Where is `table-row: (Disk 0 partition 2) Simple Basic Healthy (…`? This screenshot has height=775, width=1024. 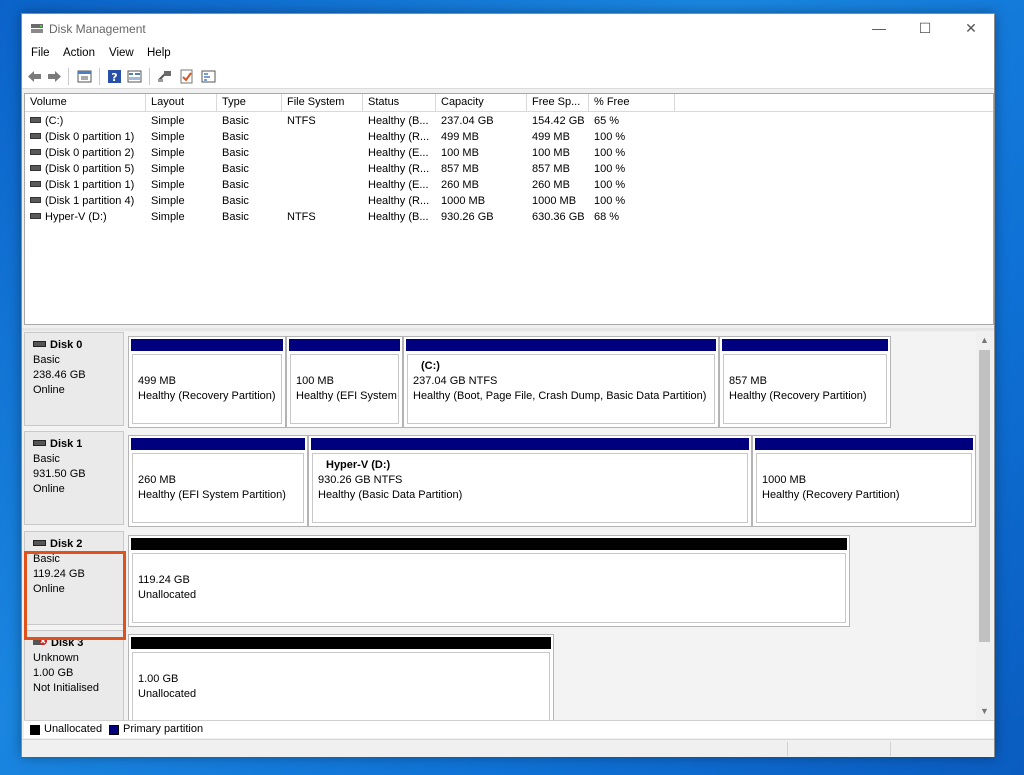 table-row: (Disk 0 partition 2) Simple Basic Healthy (… is located at coordinates (509, 153).